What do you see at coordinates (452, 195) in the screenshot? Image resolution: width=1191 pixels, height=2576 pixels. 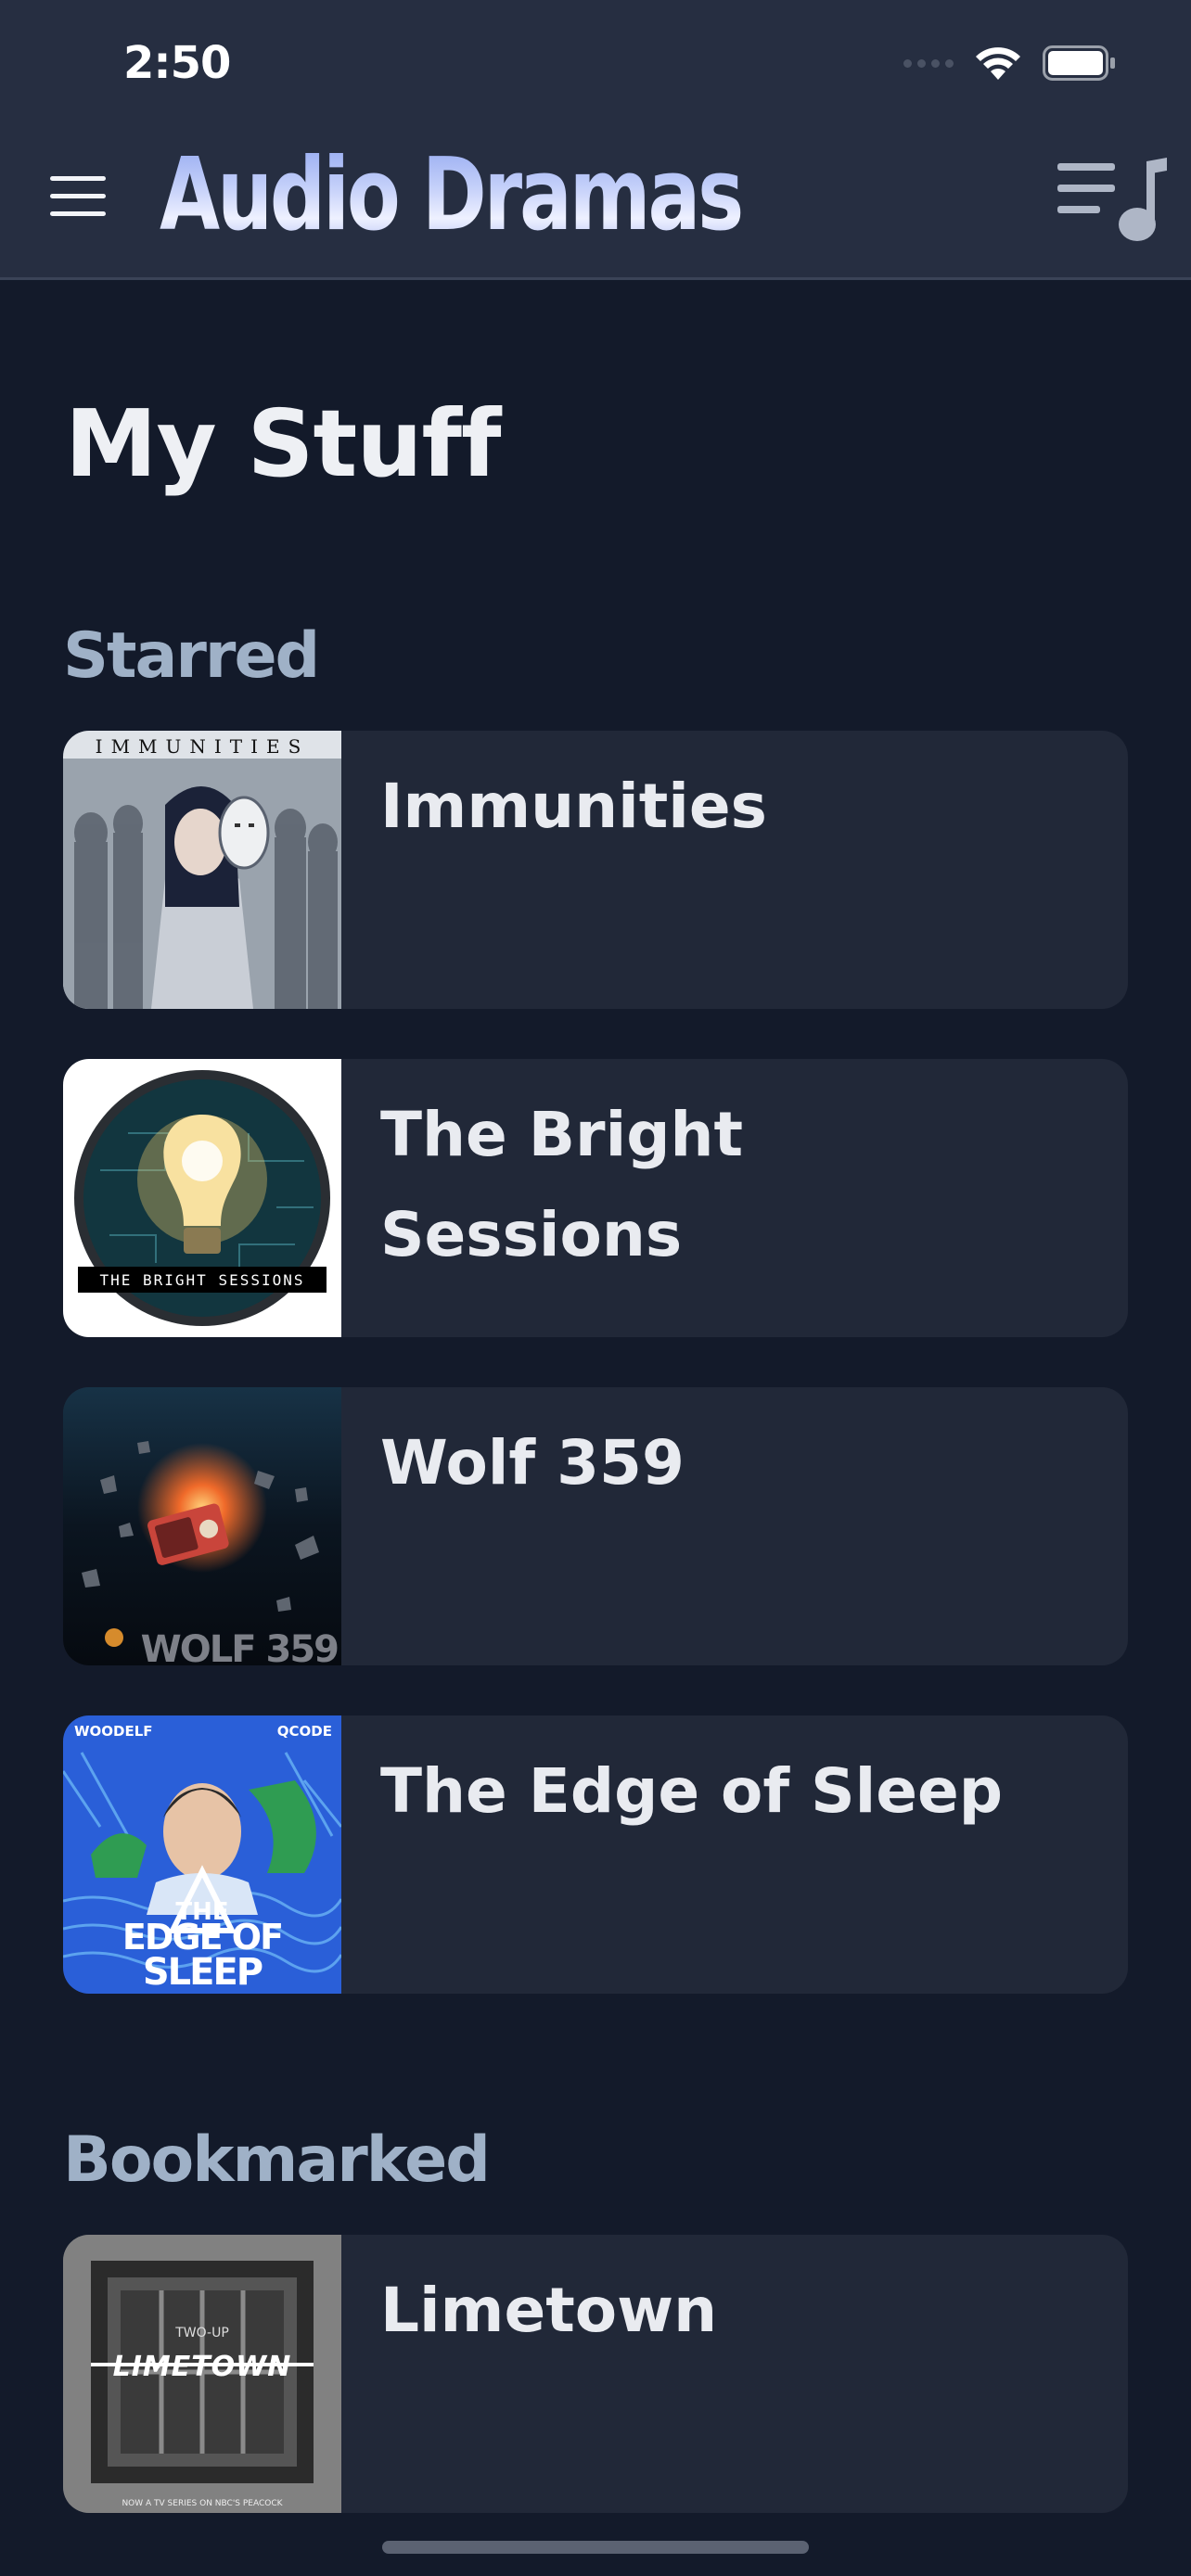 I see `app-title: Audio Dramas` at bounding box center [452, 195].